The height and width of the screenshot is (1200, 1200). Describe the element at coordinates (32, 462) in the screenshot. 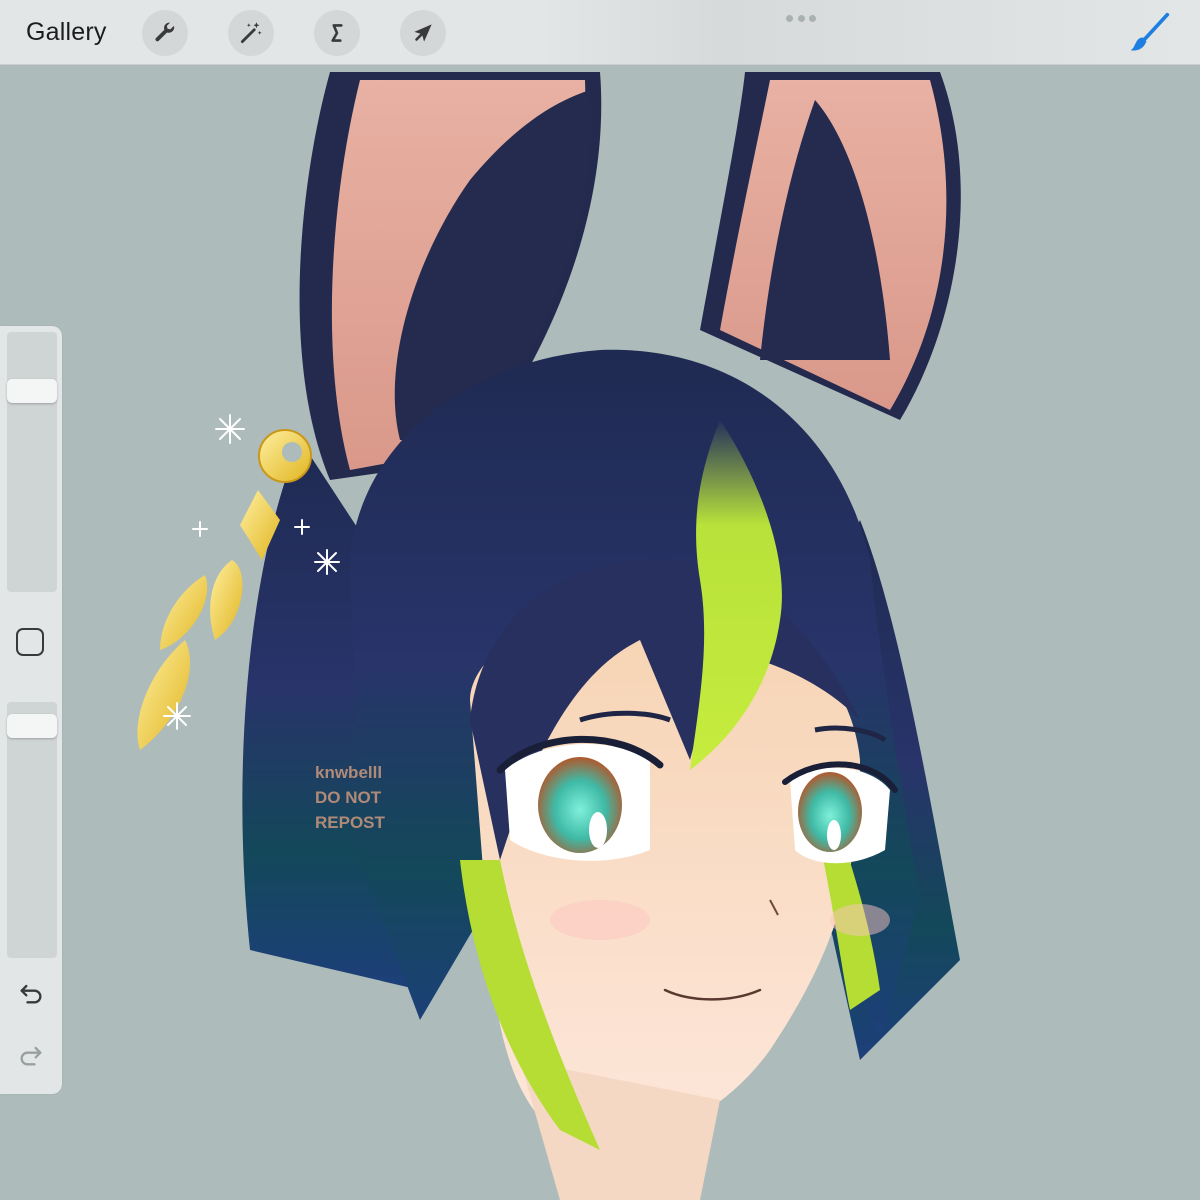

I see `brush-size-slider` at that location.